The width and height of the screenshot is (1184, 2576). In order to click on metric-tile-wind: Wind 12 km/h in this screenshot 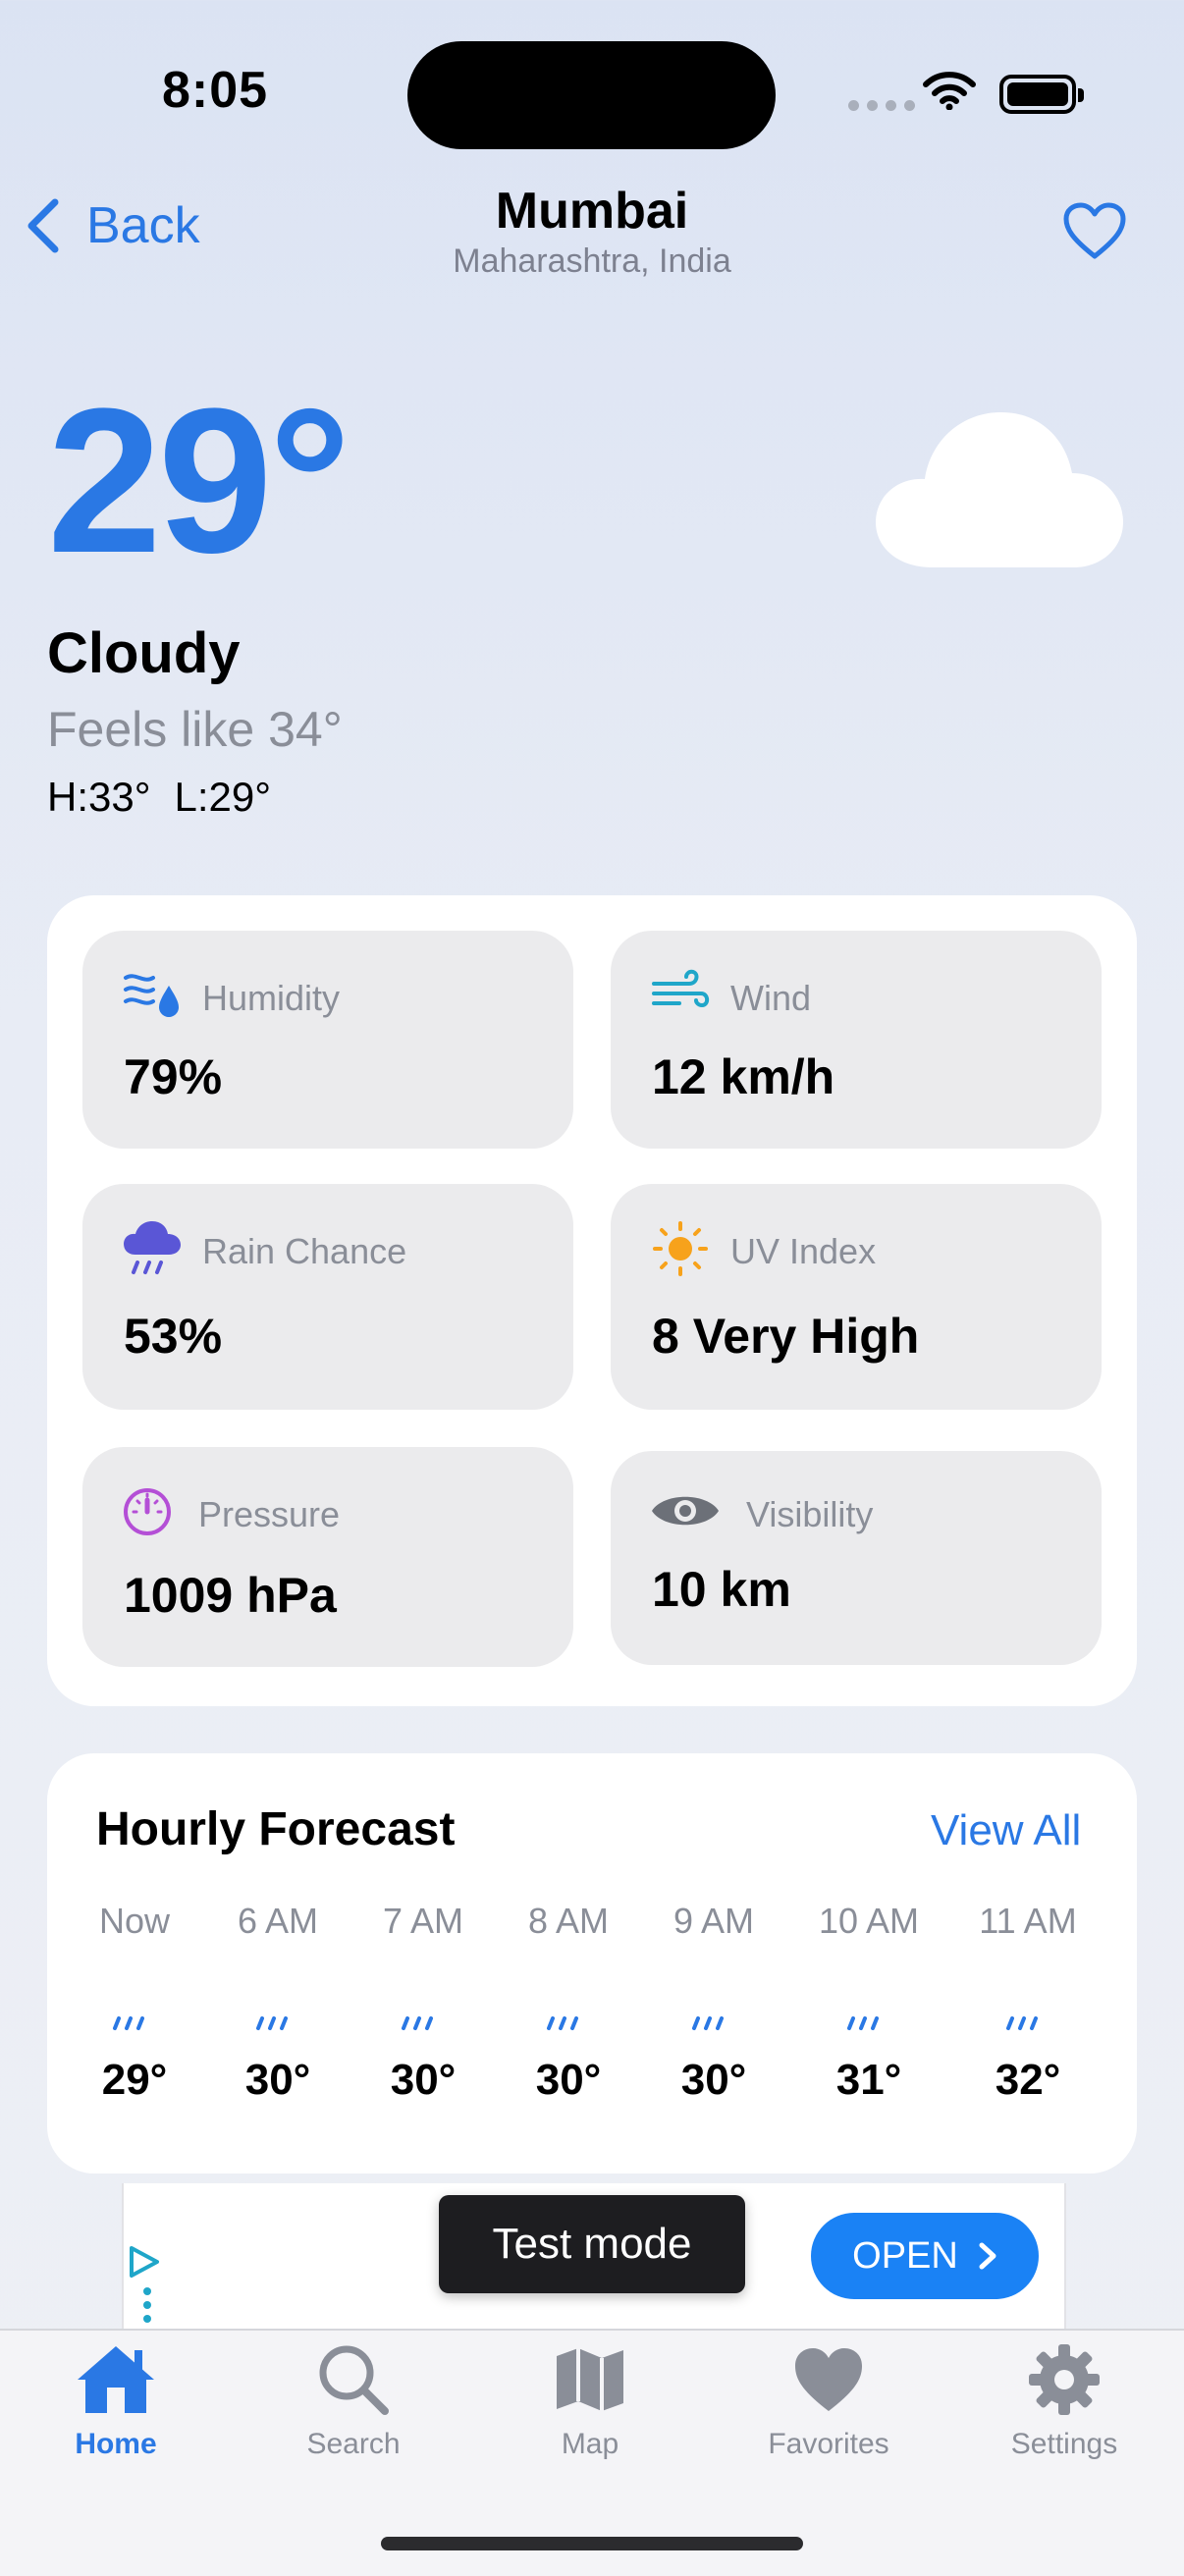, I will do `click(857, 1040)`.